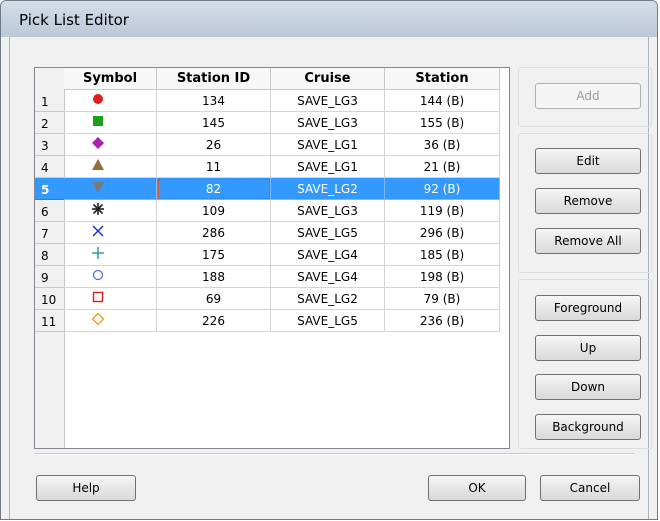 The image size is (660, 521). Describe the element at coordinates (214, 101) in the screenshot. I see `cell-station-id: 134` at that location.